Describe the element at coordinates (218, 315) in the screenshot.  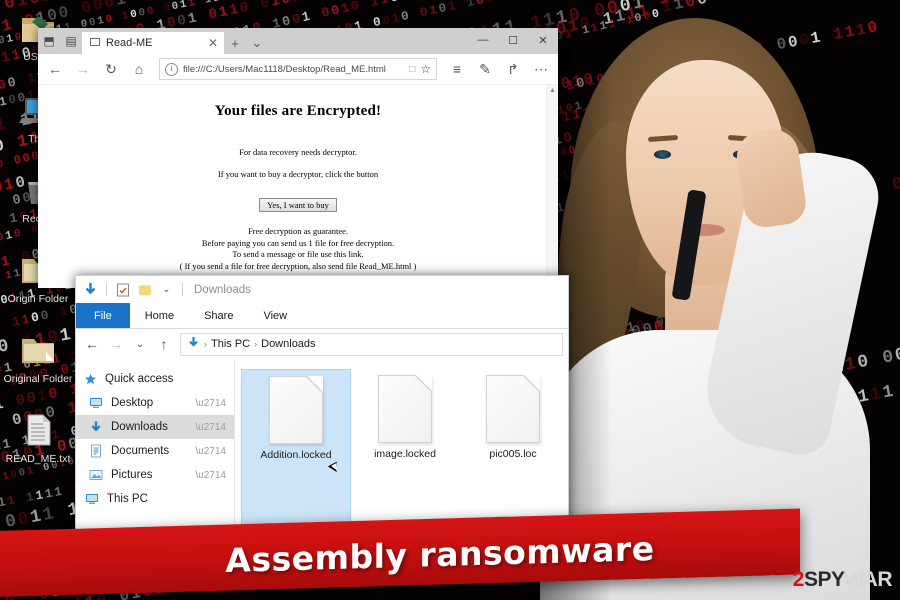
I see `ribbon-tab-share: Share` at that location.